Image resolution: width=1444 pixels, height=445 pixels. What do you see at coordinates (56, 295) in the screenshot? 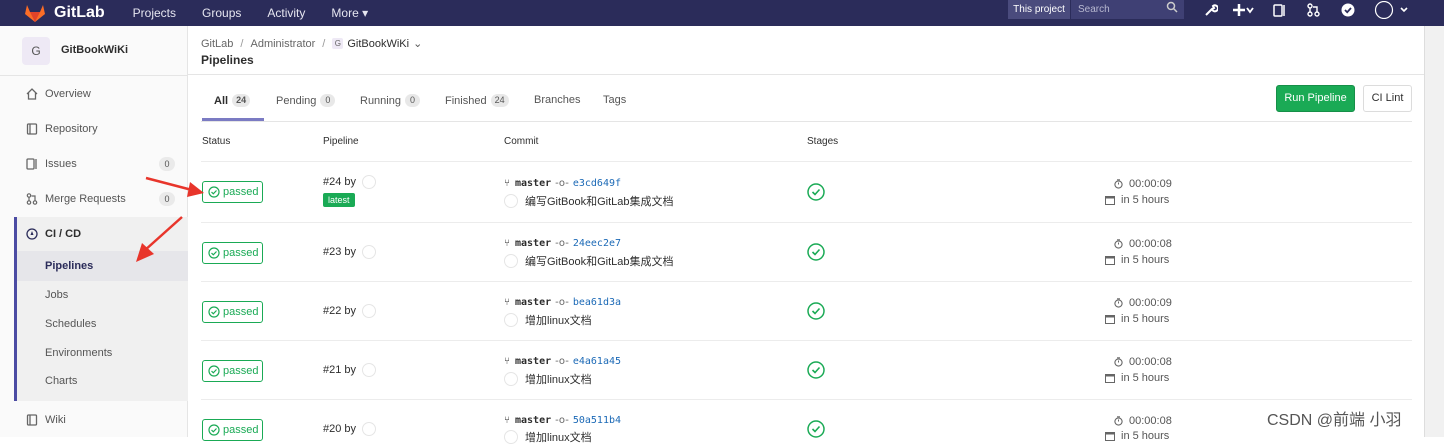
I see `sidebar-subitem-jobs: Jobs` at bounding box center [56, 295].